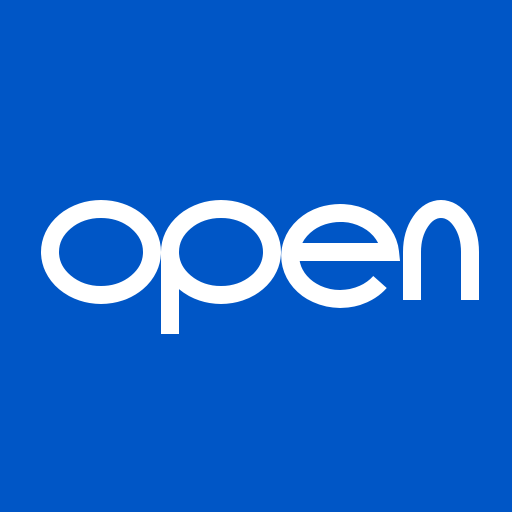  Describe the element at coordinates (101, 252) in the screenshot. I see `logo-letter-o` at that location.